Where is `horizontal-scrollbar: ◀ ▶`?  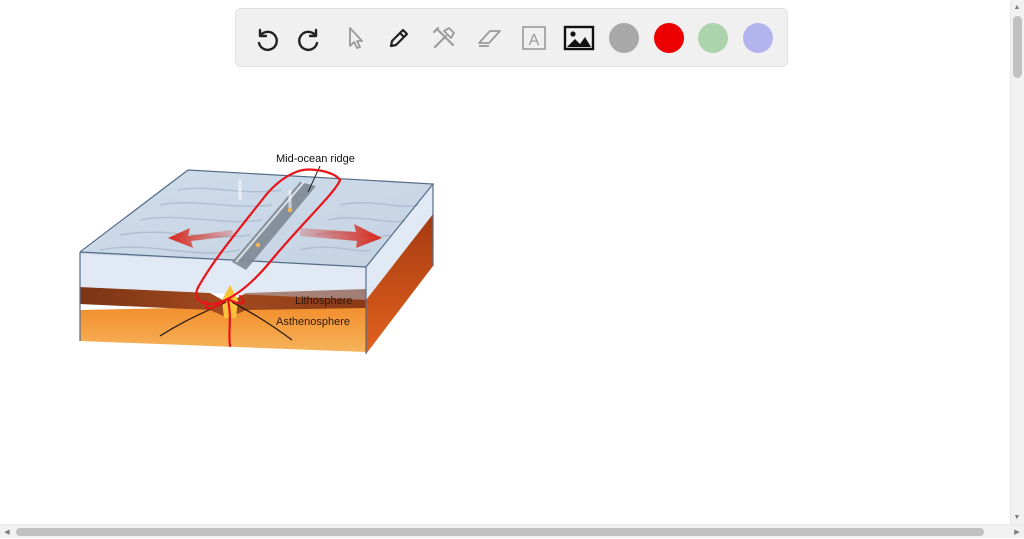
horizontal-scrollbar: ◀ ▶ is located at coordinates (512, 531).